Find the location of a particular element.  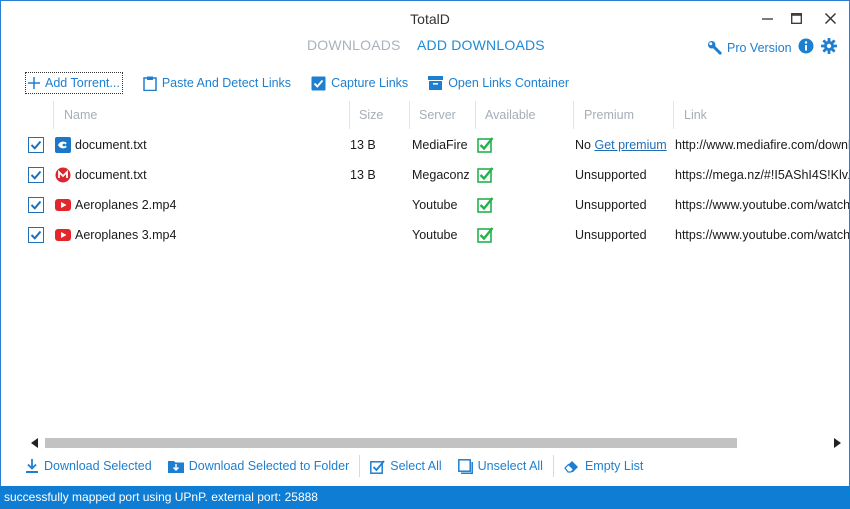

minimize-button is located at coordinates (767, 18).